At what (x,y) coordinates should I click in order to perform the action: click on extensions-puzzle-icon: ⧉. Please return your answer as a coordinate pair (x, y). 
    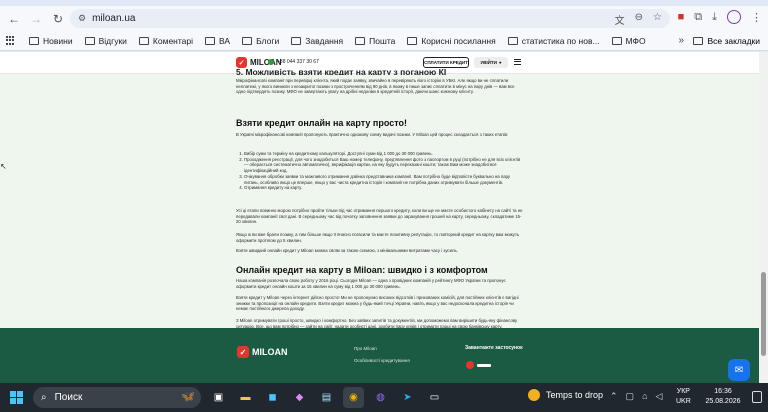
    Looking at the image, I should click on (698, 17).